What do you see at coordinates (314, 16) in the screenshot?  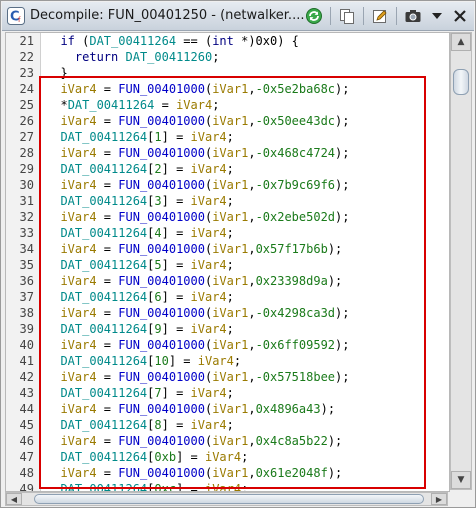 I see `refresh-button` at bounding box center [314, 16].